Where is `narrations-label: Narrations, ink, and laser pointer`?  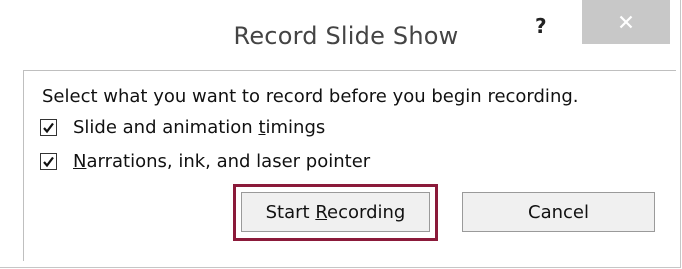
narrations-label: Narrations, ink, and laser pointer is located at coordinates (222, 161).